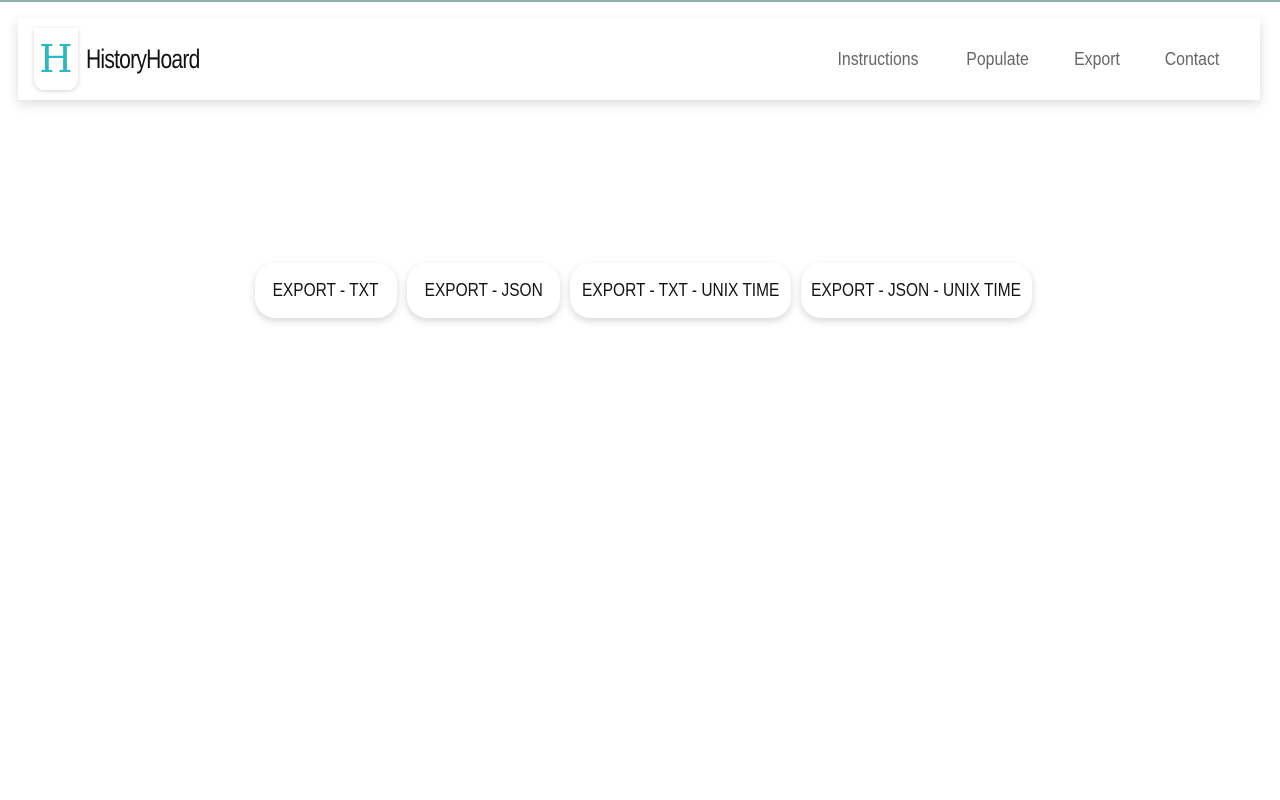 Image resolution: width=1280 pixels, height=800 pixels. What do you see at coordinates (640, 1) in the screenshot?
I see `top-border` at bounding box center [640, 1].